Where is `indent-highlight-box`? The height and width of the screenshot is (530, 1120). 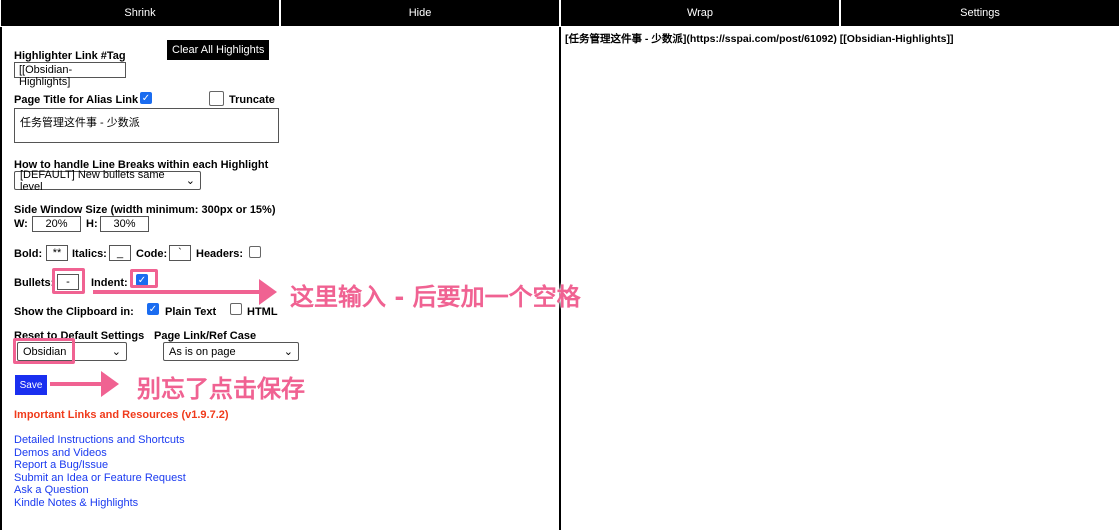
indent-highlight-box is located at coordinates (144, 278).